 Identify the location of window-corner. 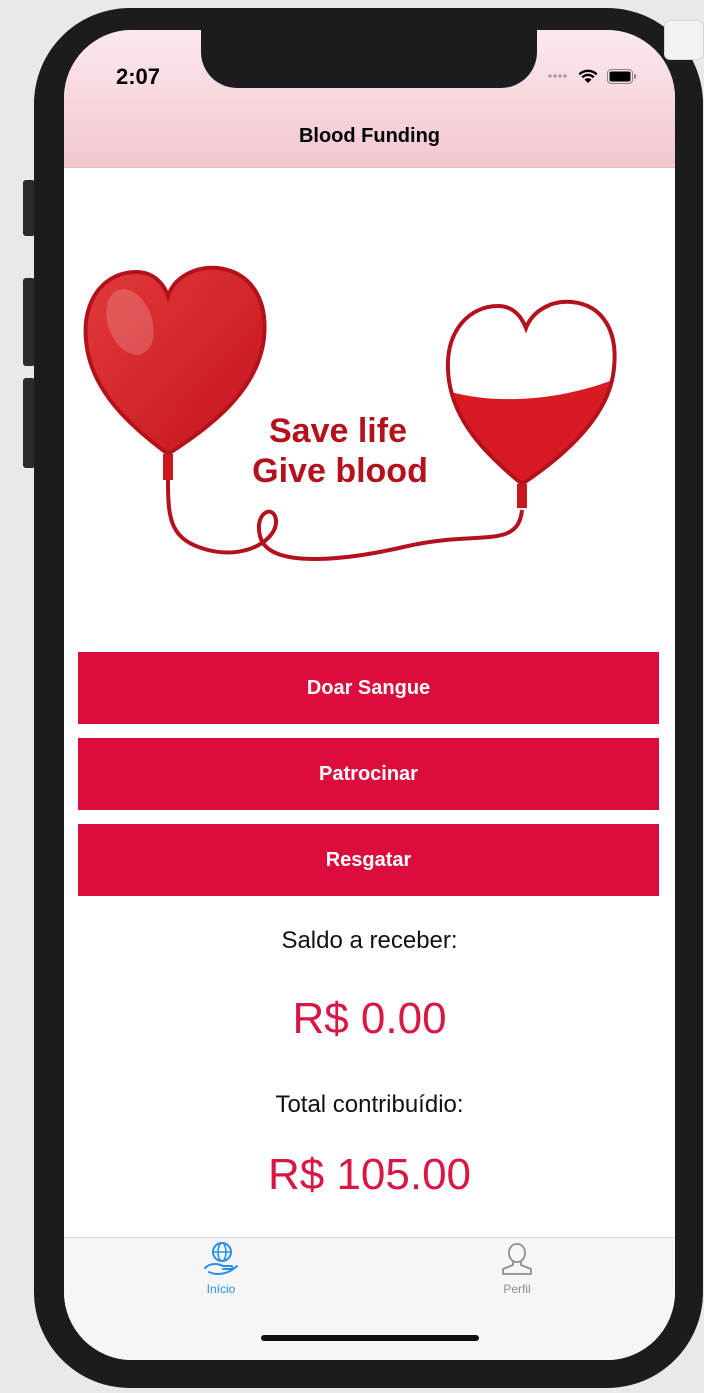
(684, 40).